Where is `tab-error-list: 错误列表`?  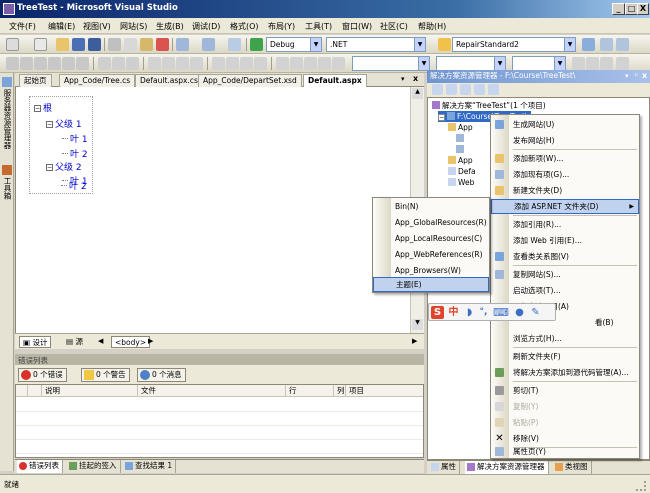 tab-error-list: 错误列表 is located at coordinates (40, 466).